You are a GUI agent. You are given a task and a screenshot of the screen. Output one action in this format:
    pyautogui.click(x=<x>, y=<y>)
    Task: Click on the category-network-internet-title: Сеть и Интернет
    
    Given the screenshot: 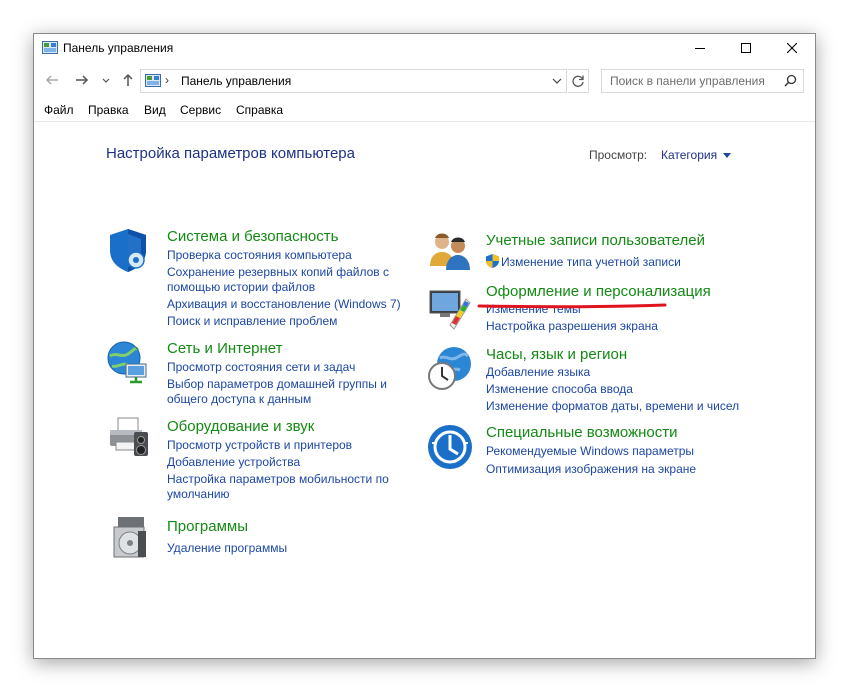 What is the action you would take?
    pyautogui.click(x=225, y=348)
    